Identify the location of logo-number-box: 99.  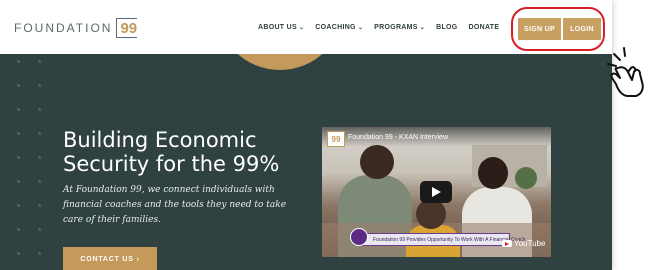
(127, 28).